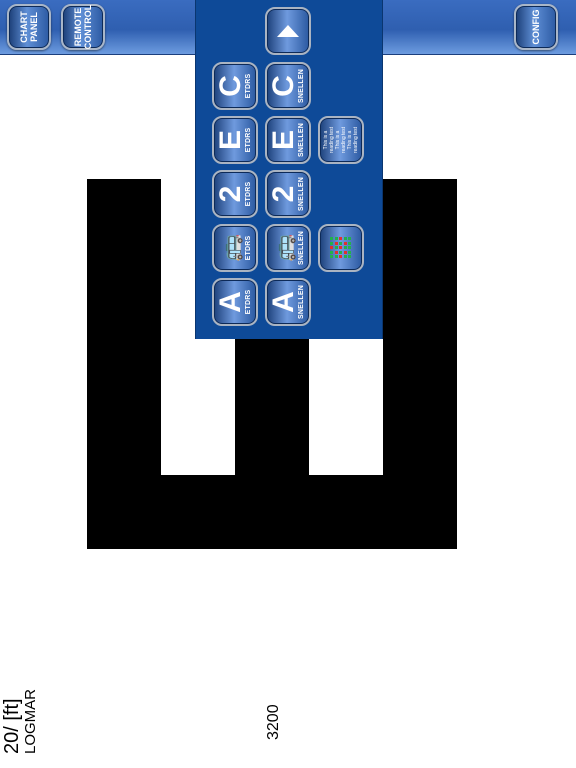 The image size is (576, 768). What do you see at coordinates (30, 721) in the screenshot?
I see `scale-label: LOGMAR` at bounding box center [30, 721].